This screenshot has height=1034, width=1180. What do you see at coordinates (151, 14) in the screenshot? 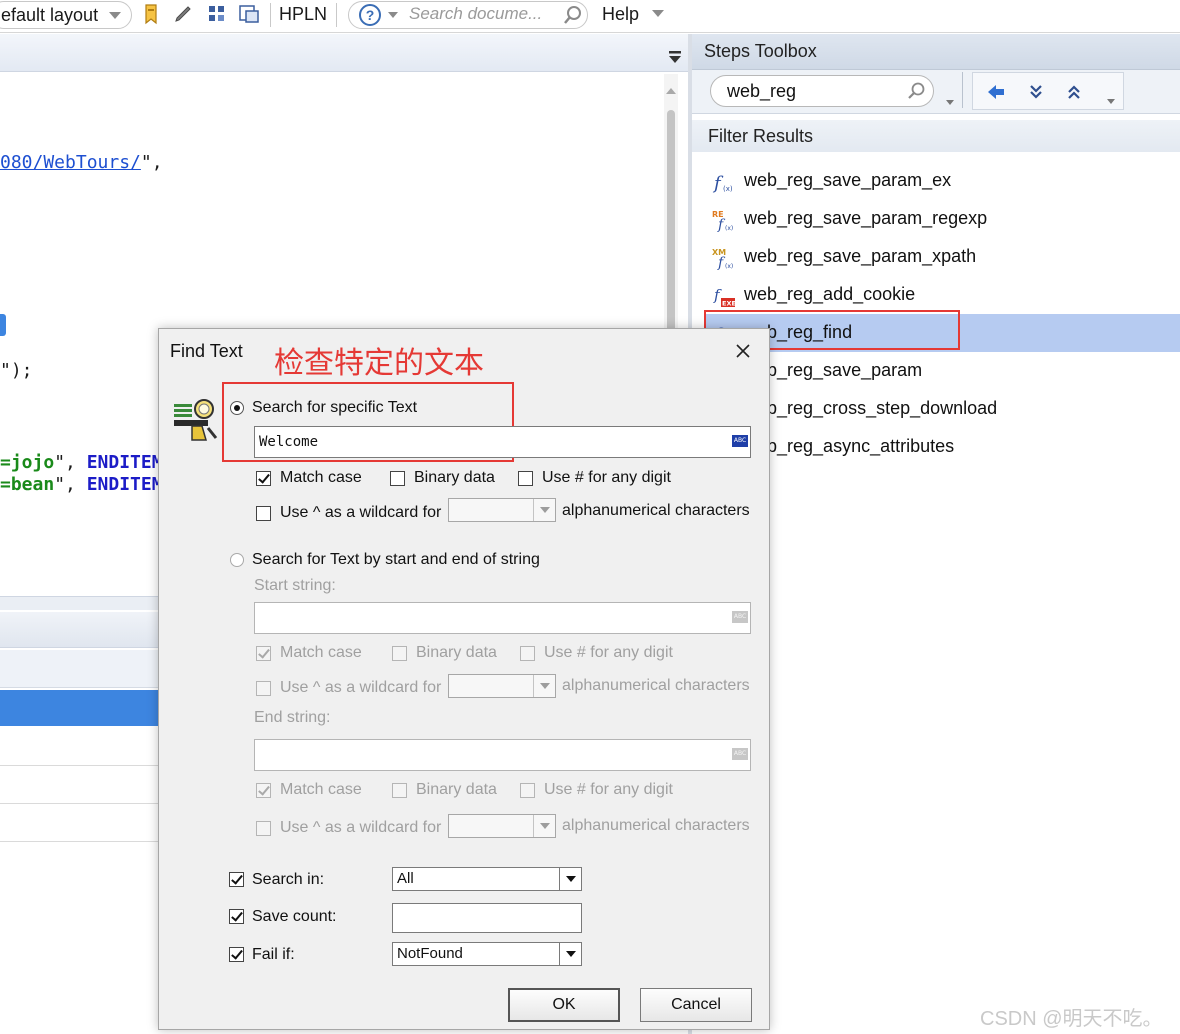
I see `bookmark-icon` at bounding box center [151, 14].